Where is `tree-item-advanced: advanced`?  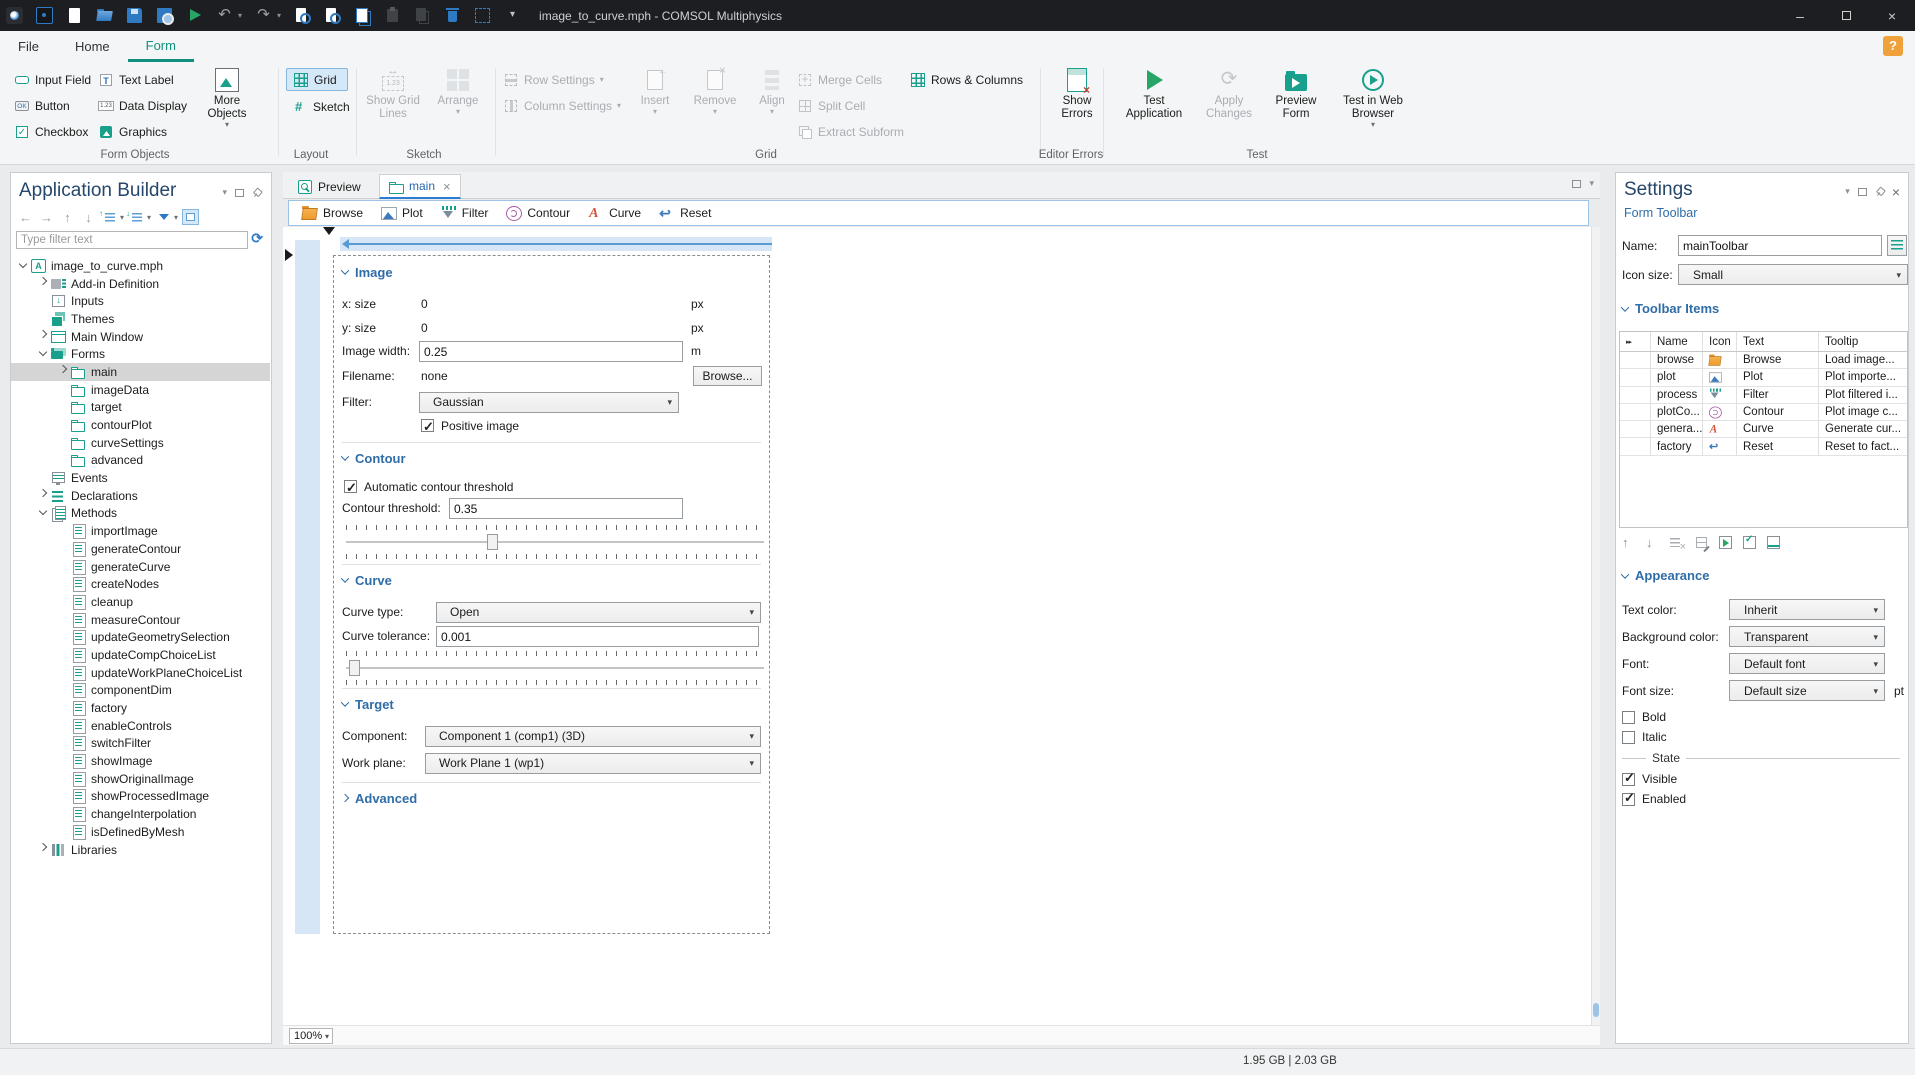 tree-item-advanced: advanced is located at coordinates (140, 461).